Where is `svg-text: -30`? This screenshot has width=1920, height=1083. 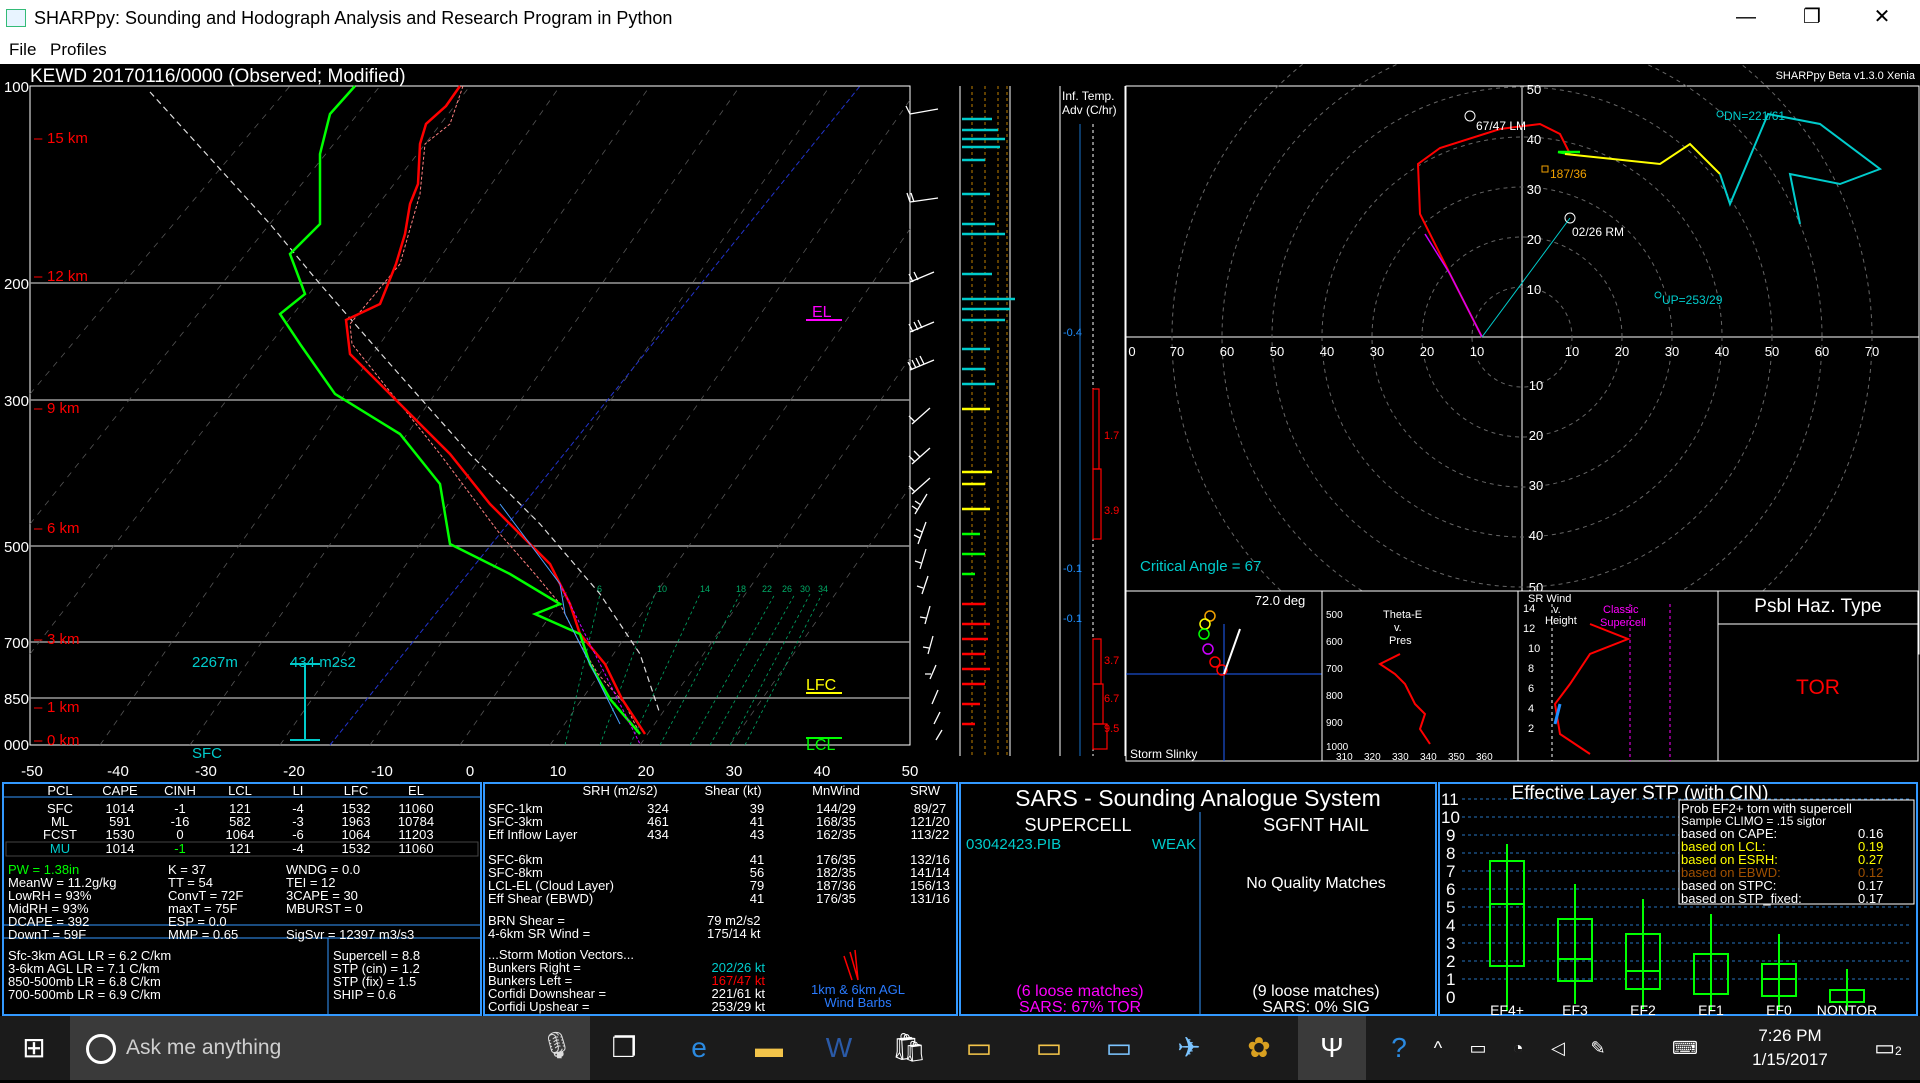
svg-text: -30 is located at coordinates (206, 771).